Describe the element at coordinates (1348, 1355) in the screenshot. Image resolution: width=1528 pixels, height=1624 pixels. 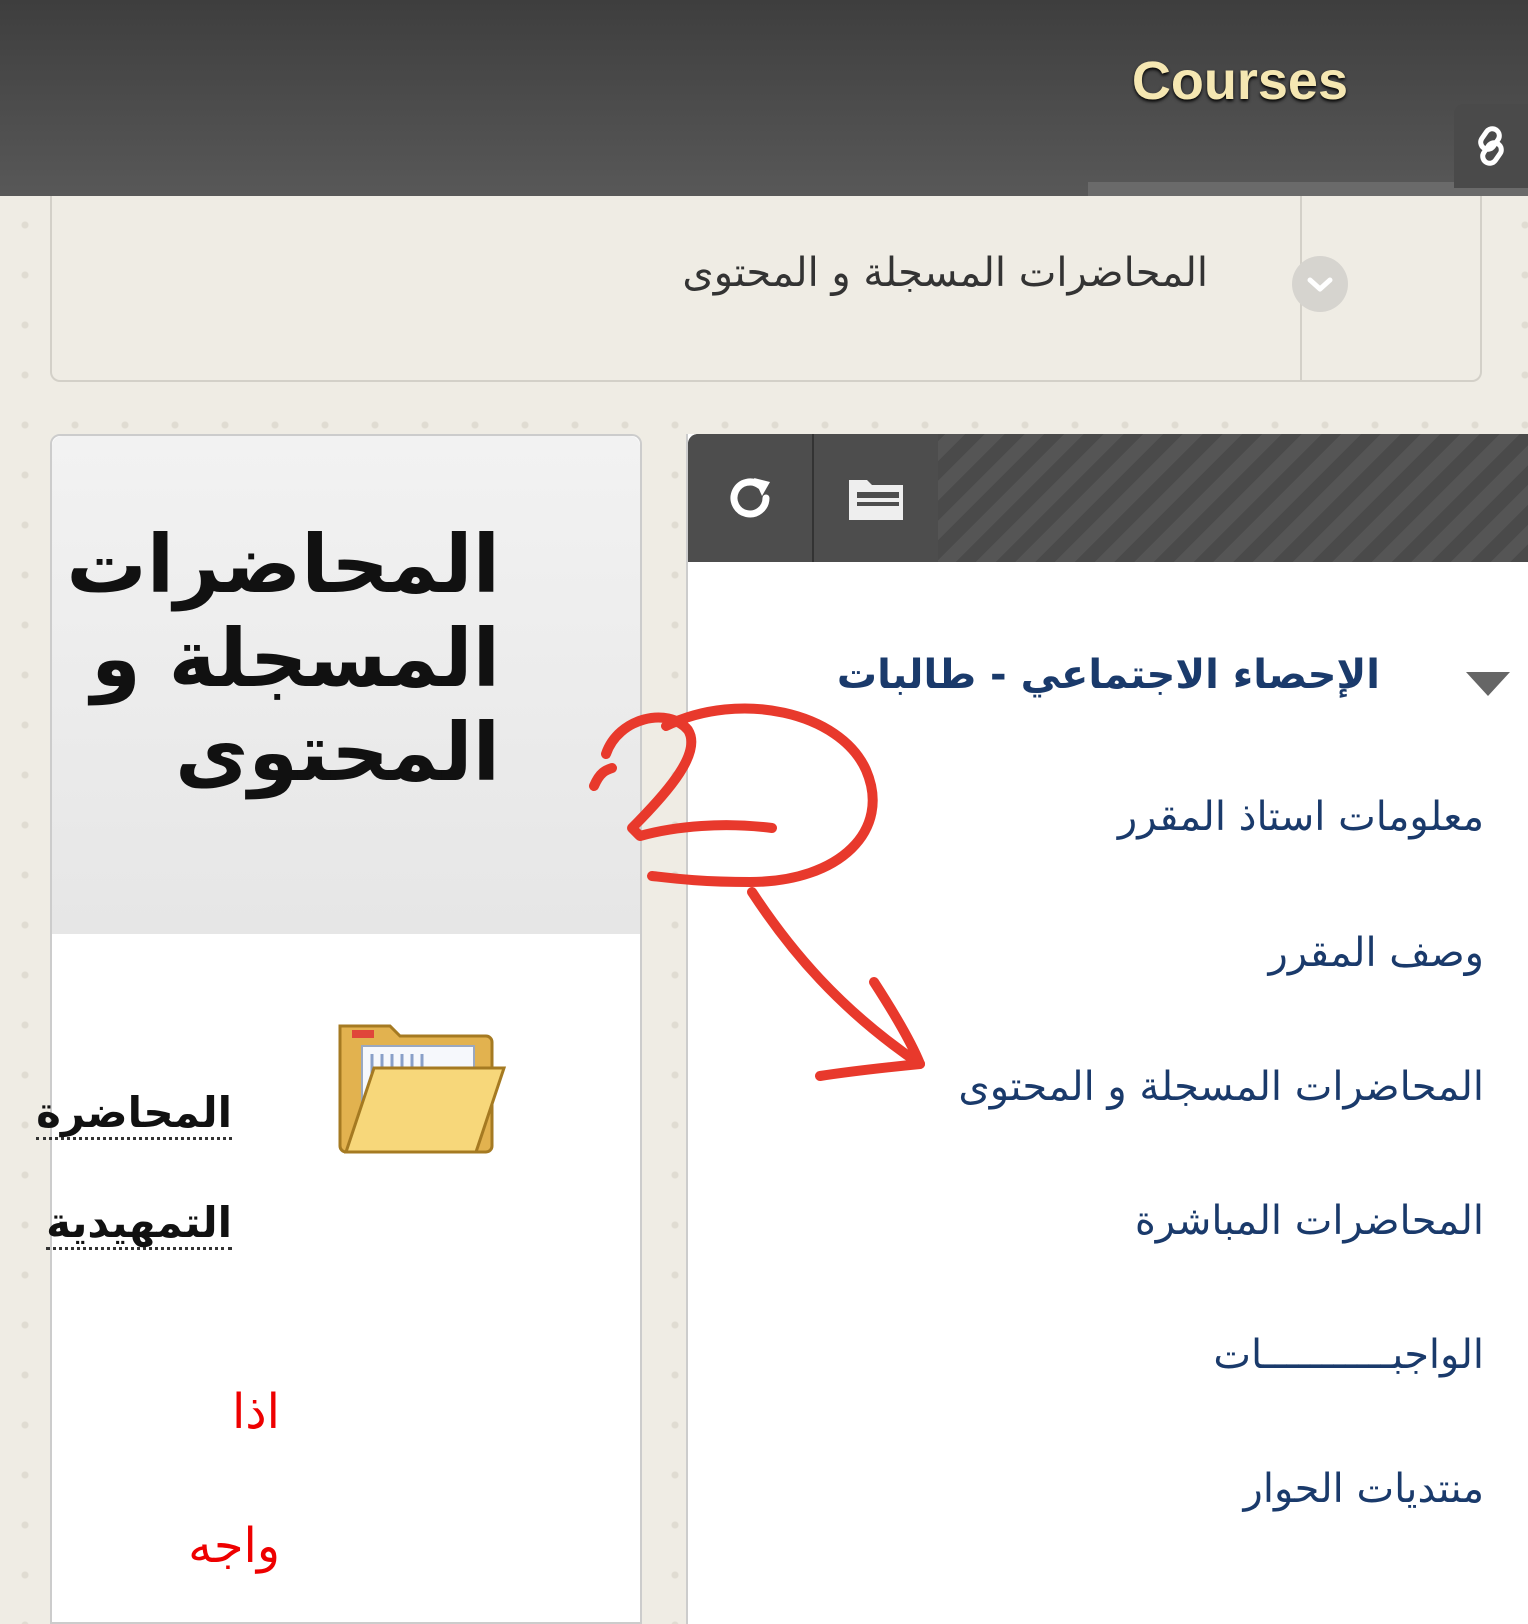
I see `menu-item-assignments: الواجبـــــــــــات` at that location.